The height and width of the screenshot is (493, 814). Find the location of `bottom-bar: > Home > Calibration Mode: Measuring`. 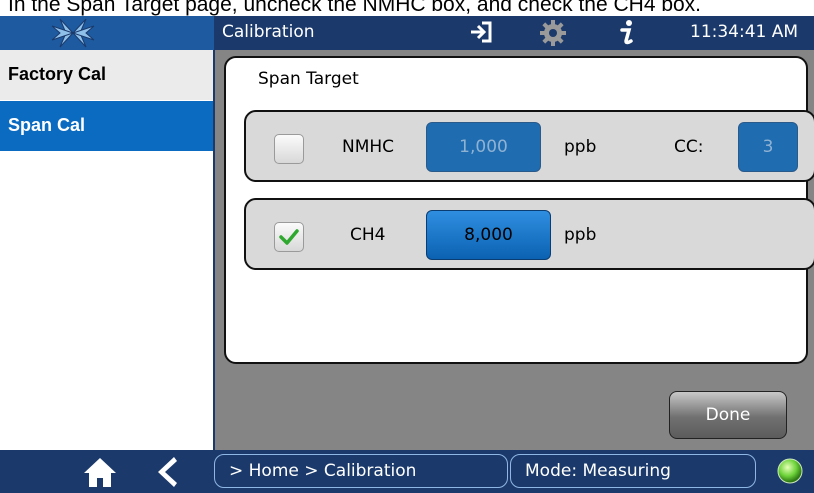

bottom-bar: > Home > Calibration Mode: Measuring is located at coordinates (407, 471).